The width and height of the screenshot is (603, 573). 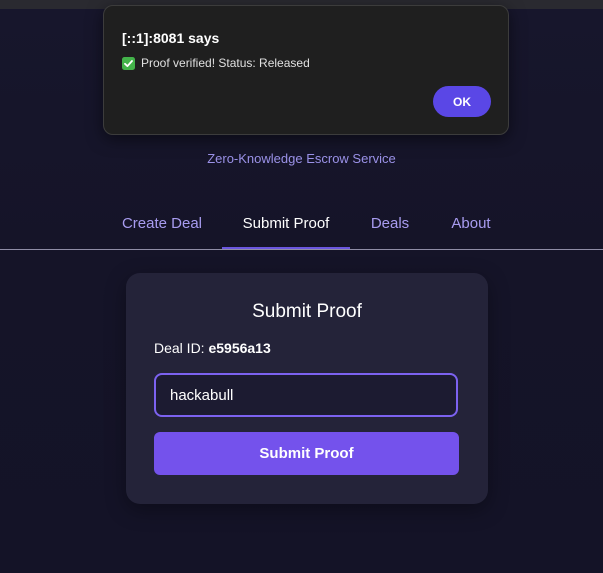 What do you see at coordinates (471, 223) in the screenshot?
I see `tab-label: About` at bounding box center [471, 223].